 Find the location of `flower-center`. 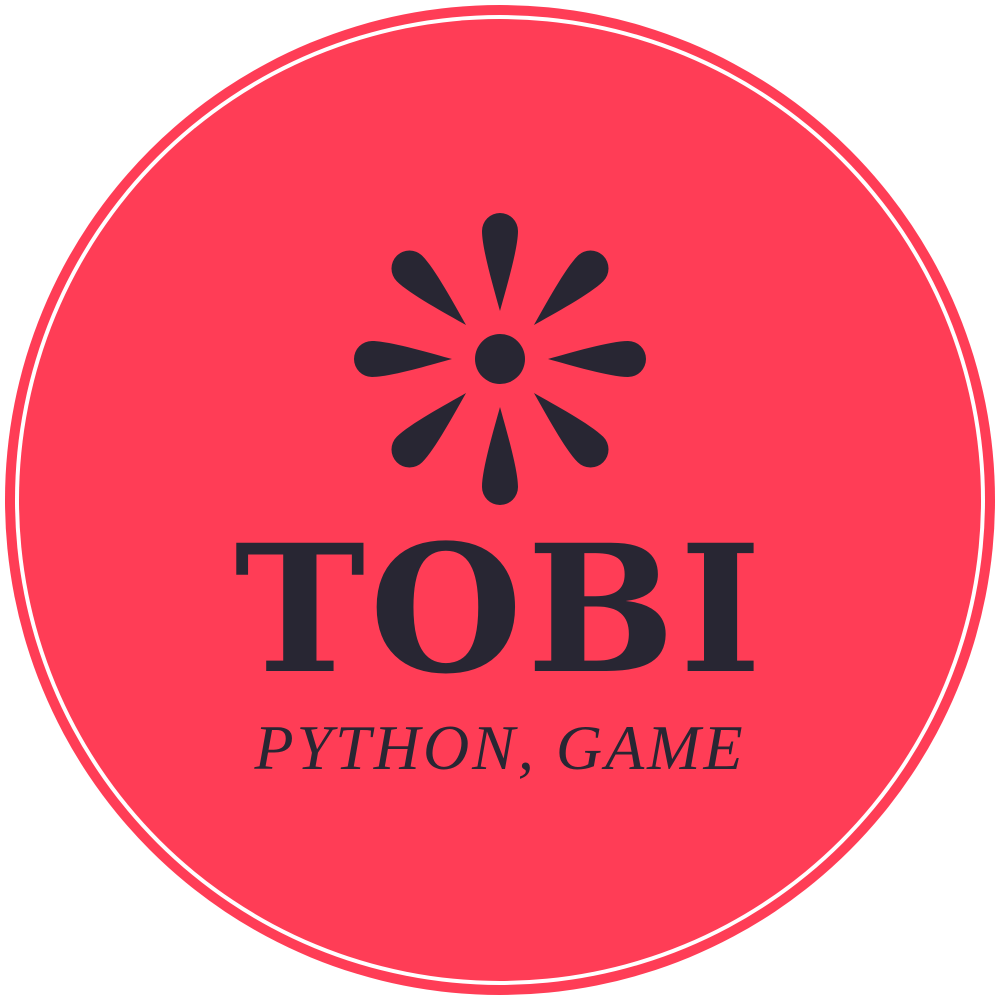

flower-center is located at coordinates (500, 359).